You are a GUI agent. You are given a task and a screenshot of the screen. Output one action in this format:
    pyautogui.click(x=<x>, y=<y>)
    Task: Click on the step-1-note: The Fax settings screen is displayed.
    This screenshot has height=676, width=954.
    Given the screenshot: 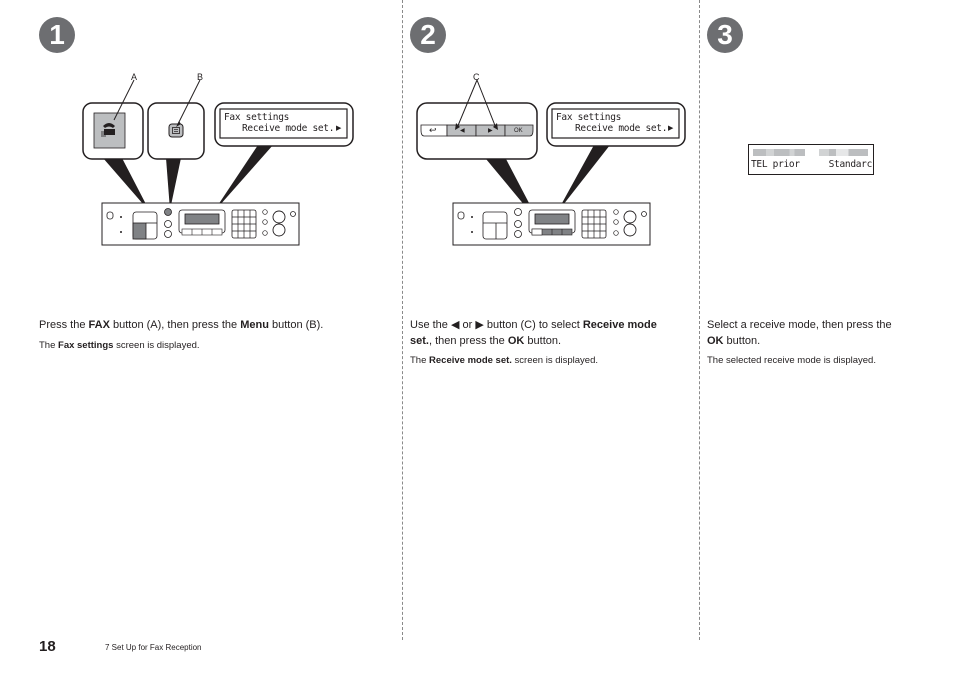 What is the action you would take?
    pyautogui.click(x=214, y=346)
    